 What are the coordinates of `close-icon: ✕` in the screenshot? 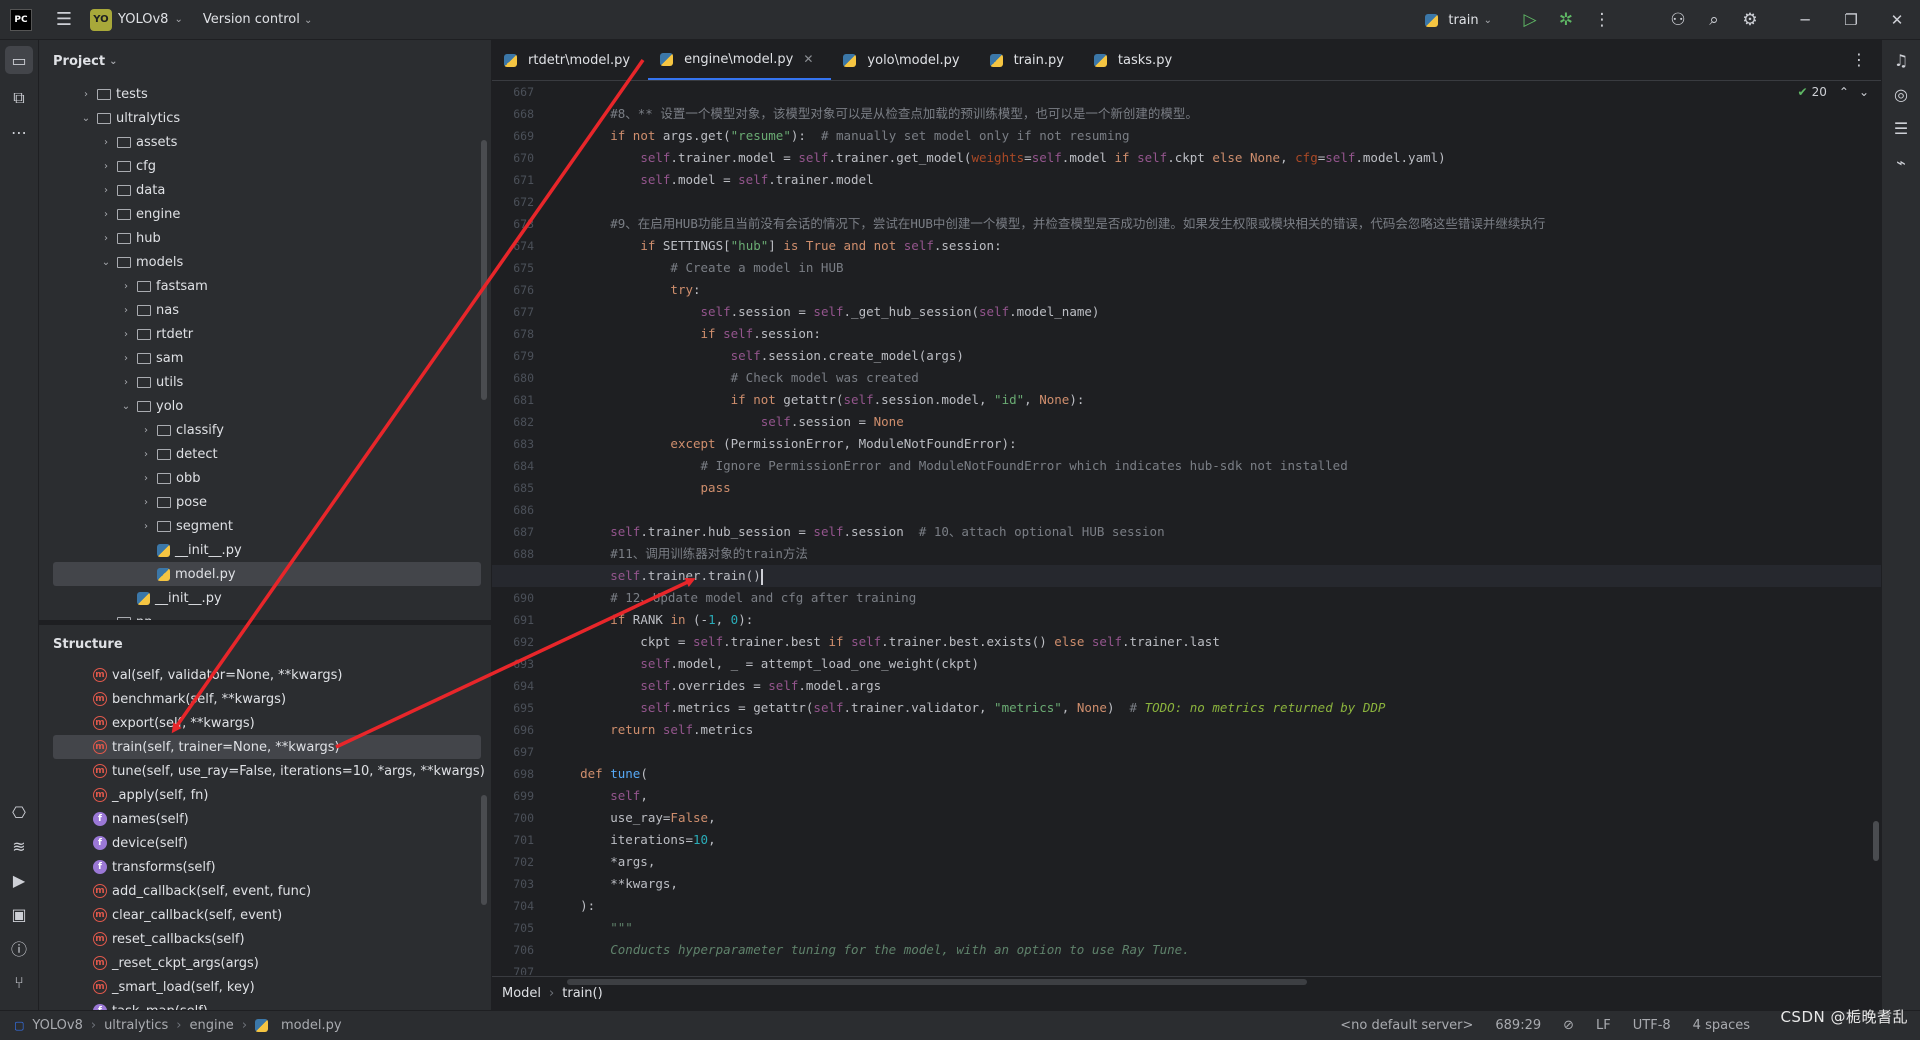 It's located at (1897, 20).